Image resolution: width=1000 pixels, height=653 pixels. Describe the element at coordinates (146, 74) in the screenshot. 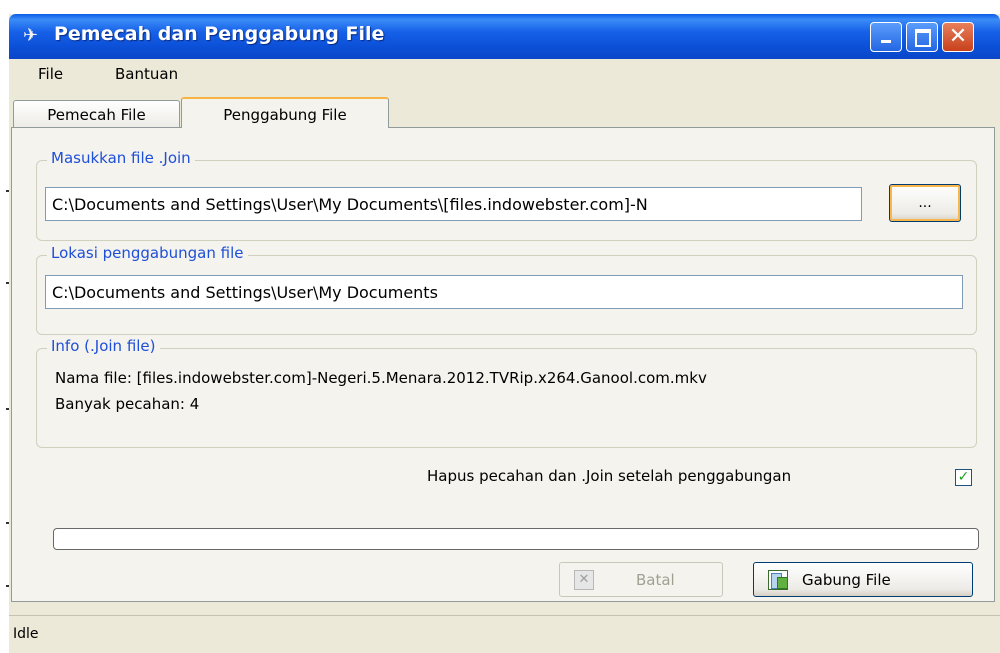

I see `menu-help: Bantuan` at that location.